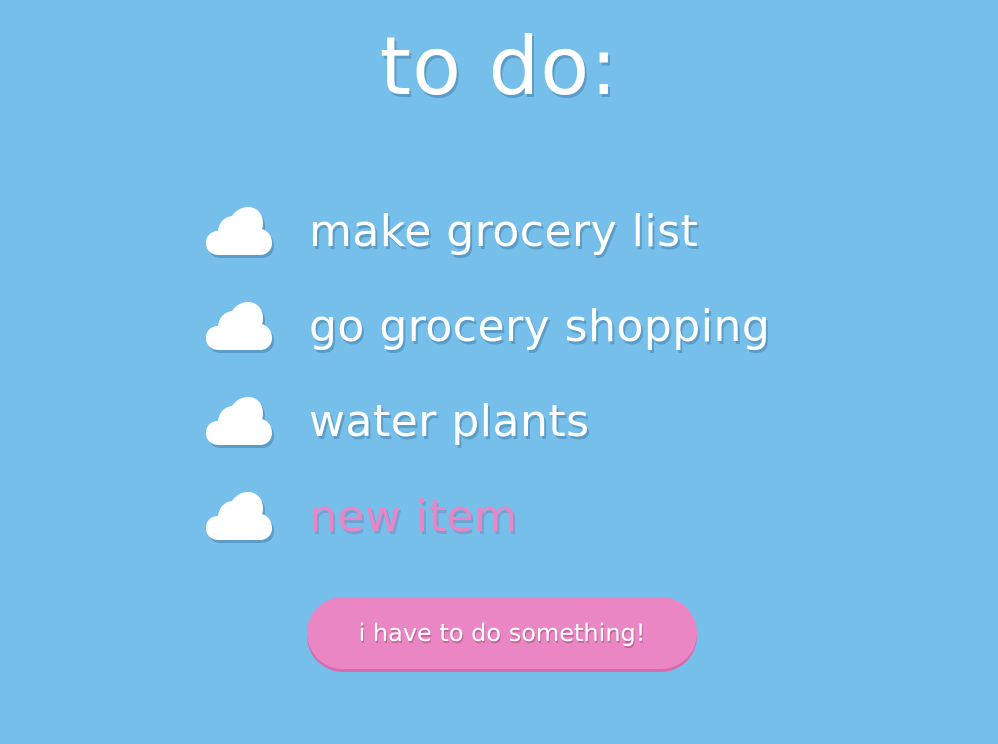 The image size is (998, 744). Describe the element at coordinates (540, 326) in the screenshot. I see `todo-item-label: go grocery shopping` at that location.